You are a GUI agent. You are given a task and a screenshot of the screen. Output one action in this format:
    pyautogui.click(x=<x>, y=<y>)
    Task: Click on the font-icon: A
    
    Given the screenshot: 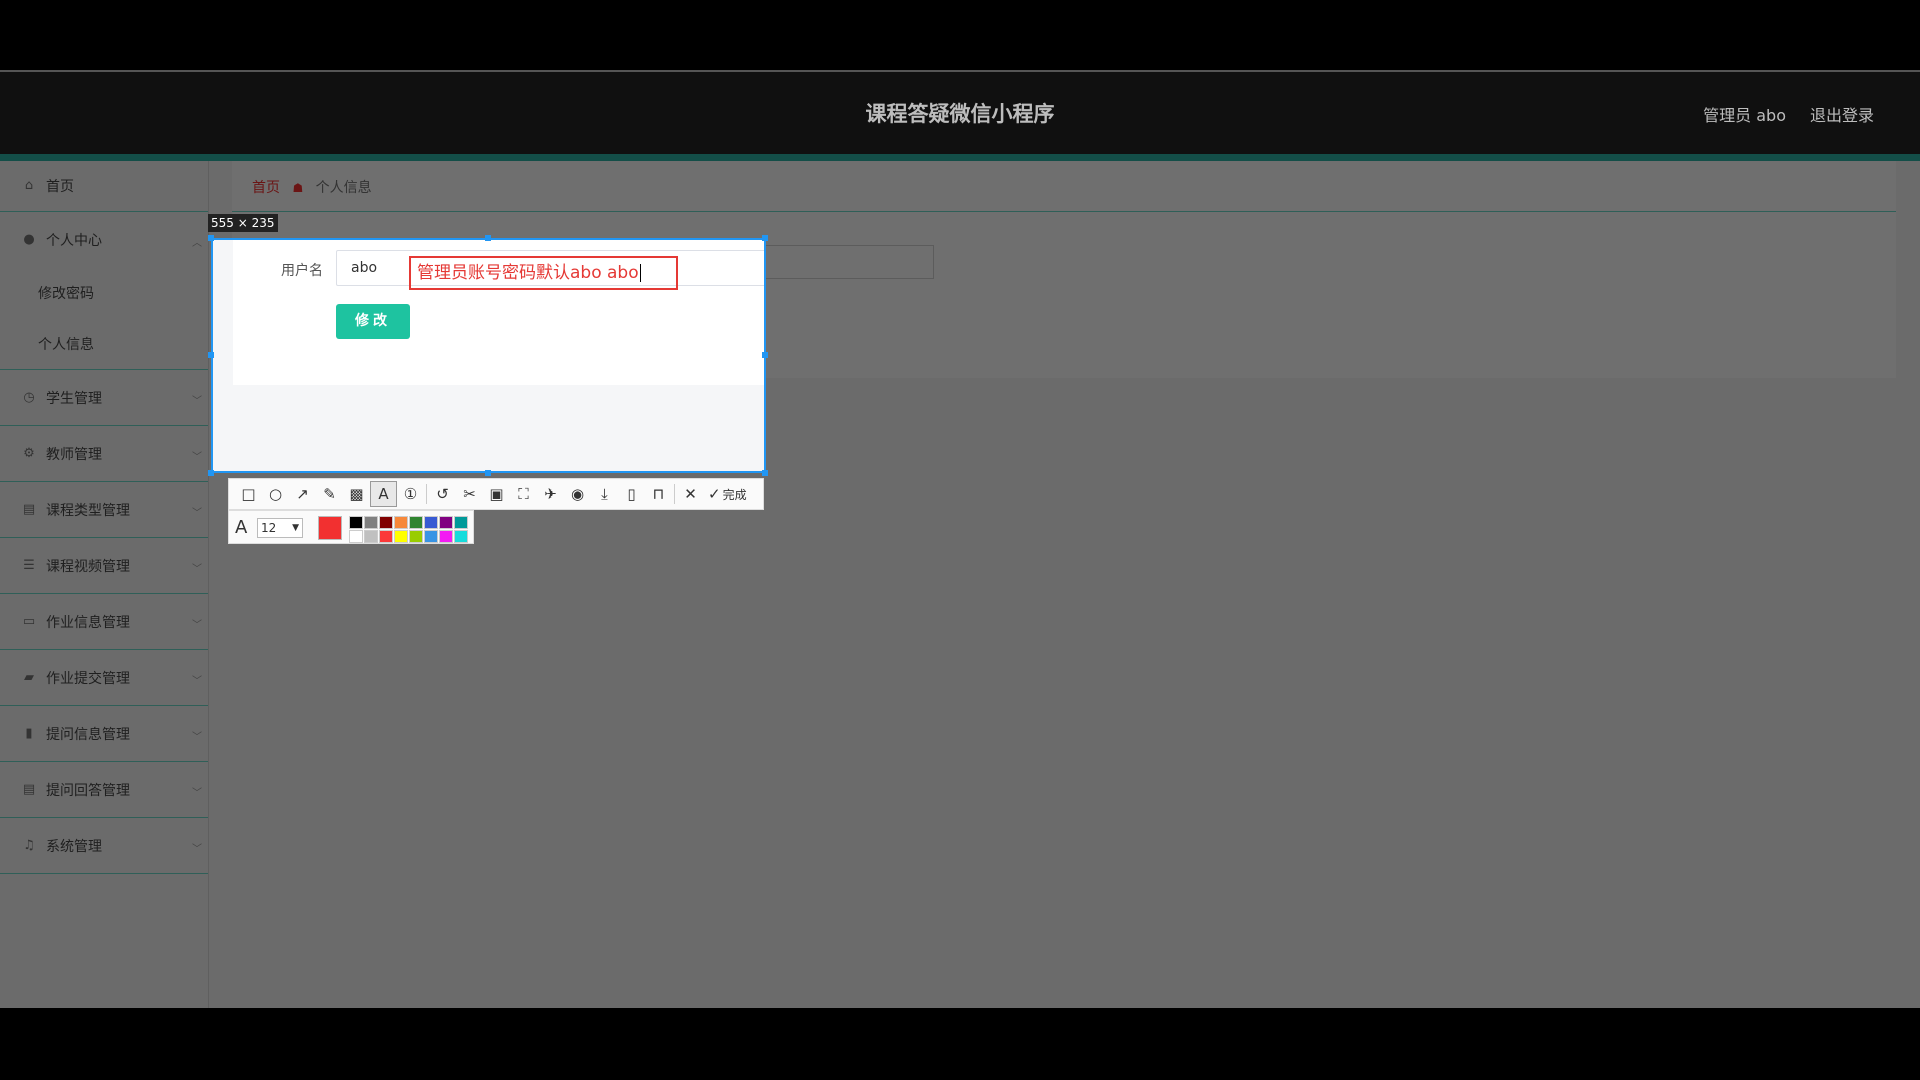 What is the action you would take?
    pyautogui.click(x=241, y=527)
    